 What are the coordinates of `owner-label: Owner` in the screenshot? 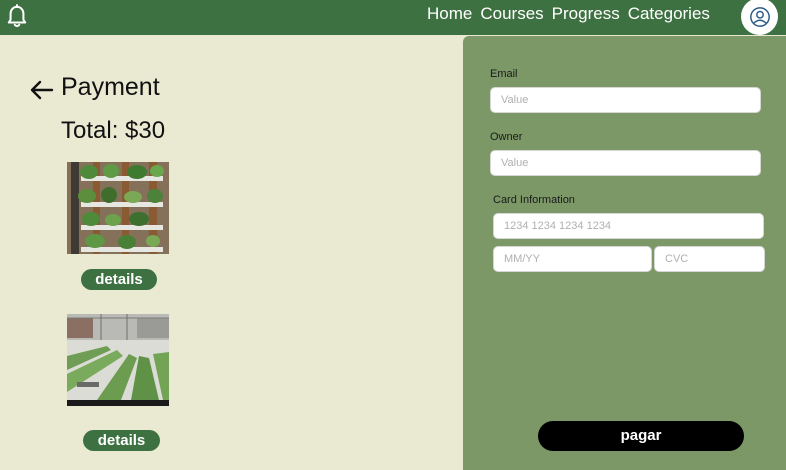 It's located at (506, 137).